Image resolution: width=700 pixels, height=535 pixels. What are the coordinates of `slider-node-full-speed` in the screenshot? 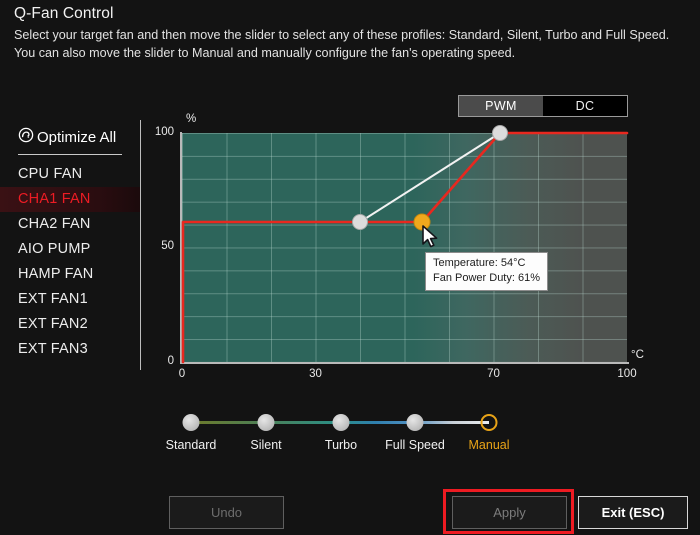 It's located at (415, 422).